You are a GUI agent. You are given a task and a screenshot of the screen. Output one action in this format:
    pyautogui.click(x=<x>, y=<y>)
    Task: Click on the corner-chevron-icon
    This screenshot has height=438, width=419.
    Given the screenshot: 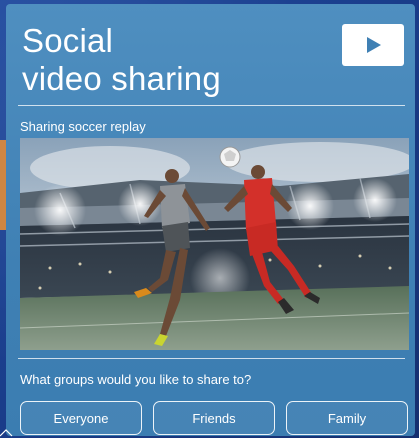 What is the action you would take?
    pyautogui.click(x=6, y=433)
    